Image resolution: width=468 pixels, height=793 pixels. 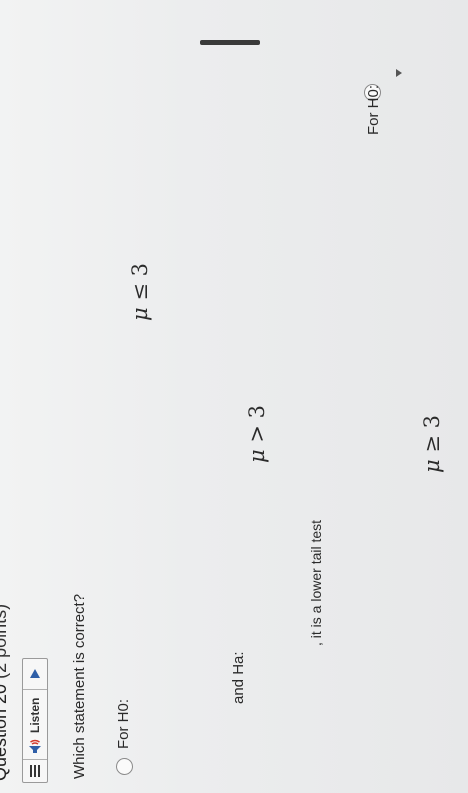 I want to click on option-1-h0-expression: μ ≤ 3, so click(x=140, y=292).